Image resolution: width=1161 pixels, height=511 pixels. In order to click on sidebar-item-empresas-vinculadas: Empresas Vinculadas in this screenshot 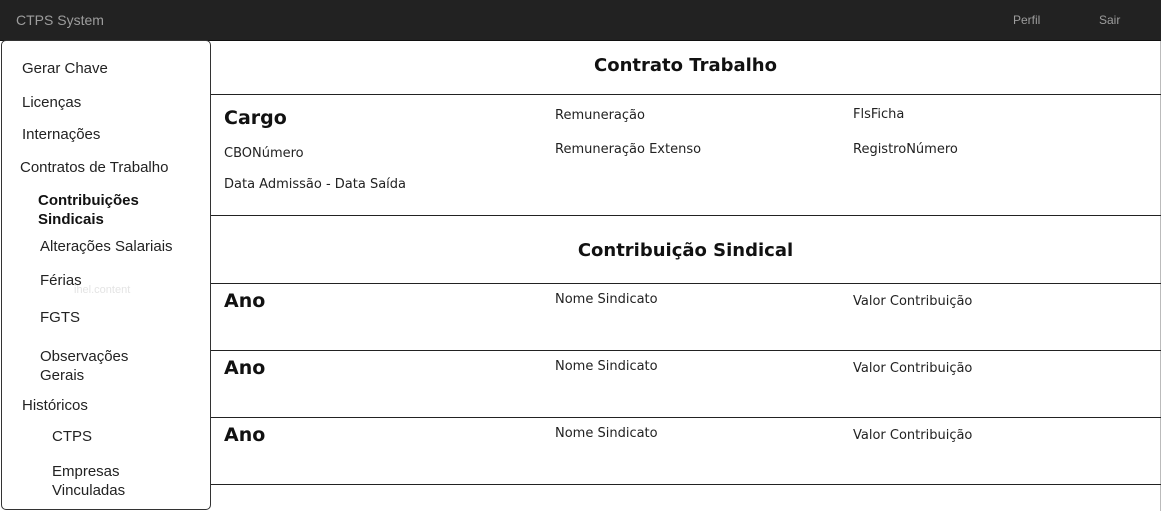, I will do `click(88, 481)`.